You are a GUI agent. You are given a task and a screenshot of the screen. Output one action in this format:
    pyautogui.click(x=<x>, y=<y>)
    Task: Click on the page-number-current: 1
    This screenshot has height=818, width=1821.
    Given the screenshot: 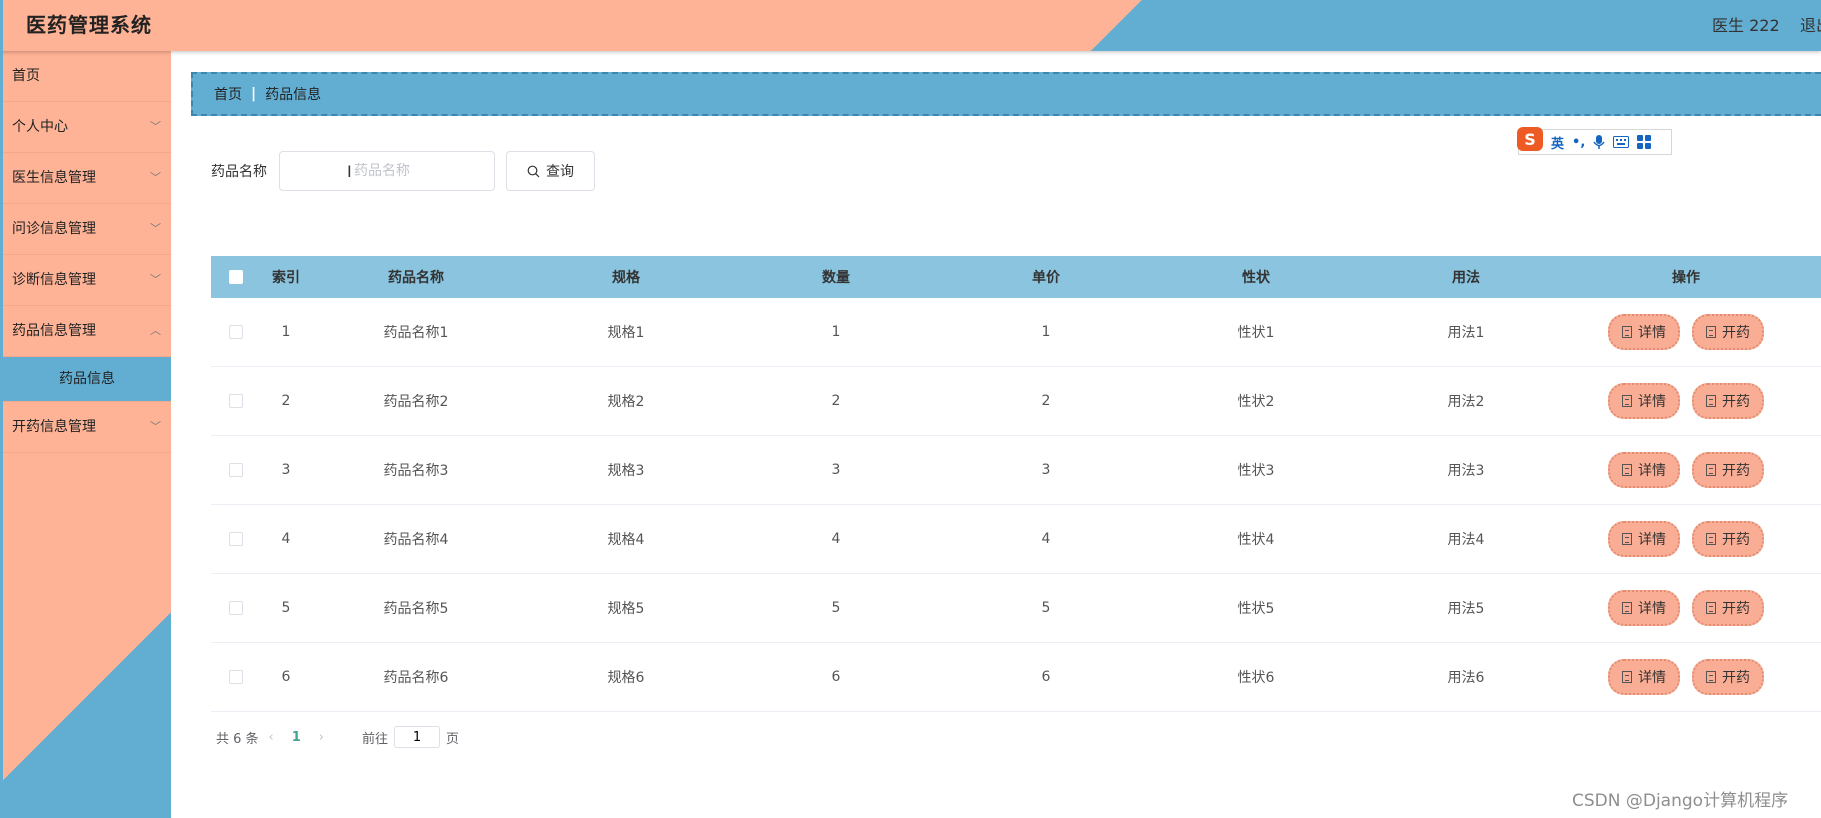 What is the action you would take?
    pyautogui.click(x=296, y=737)
    